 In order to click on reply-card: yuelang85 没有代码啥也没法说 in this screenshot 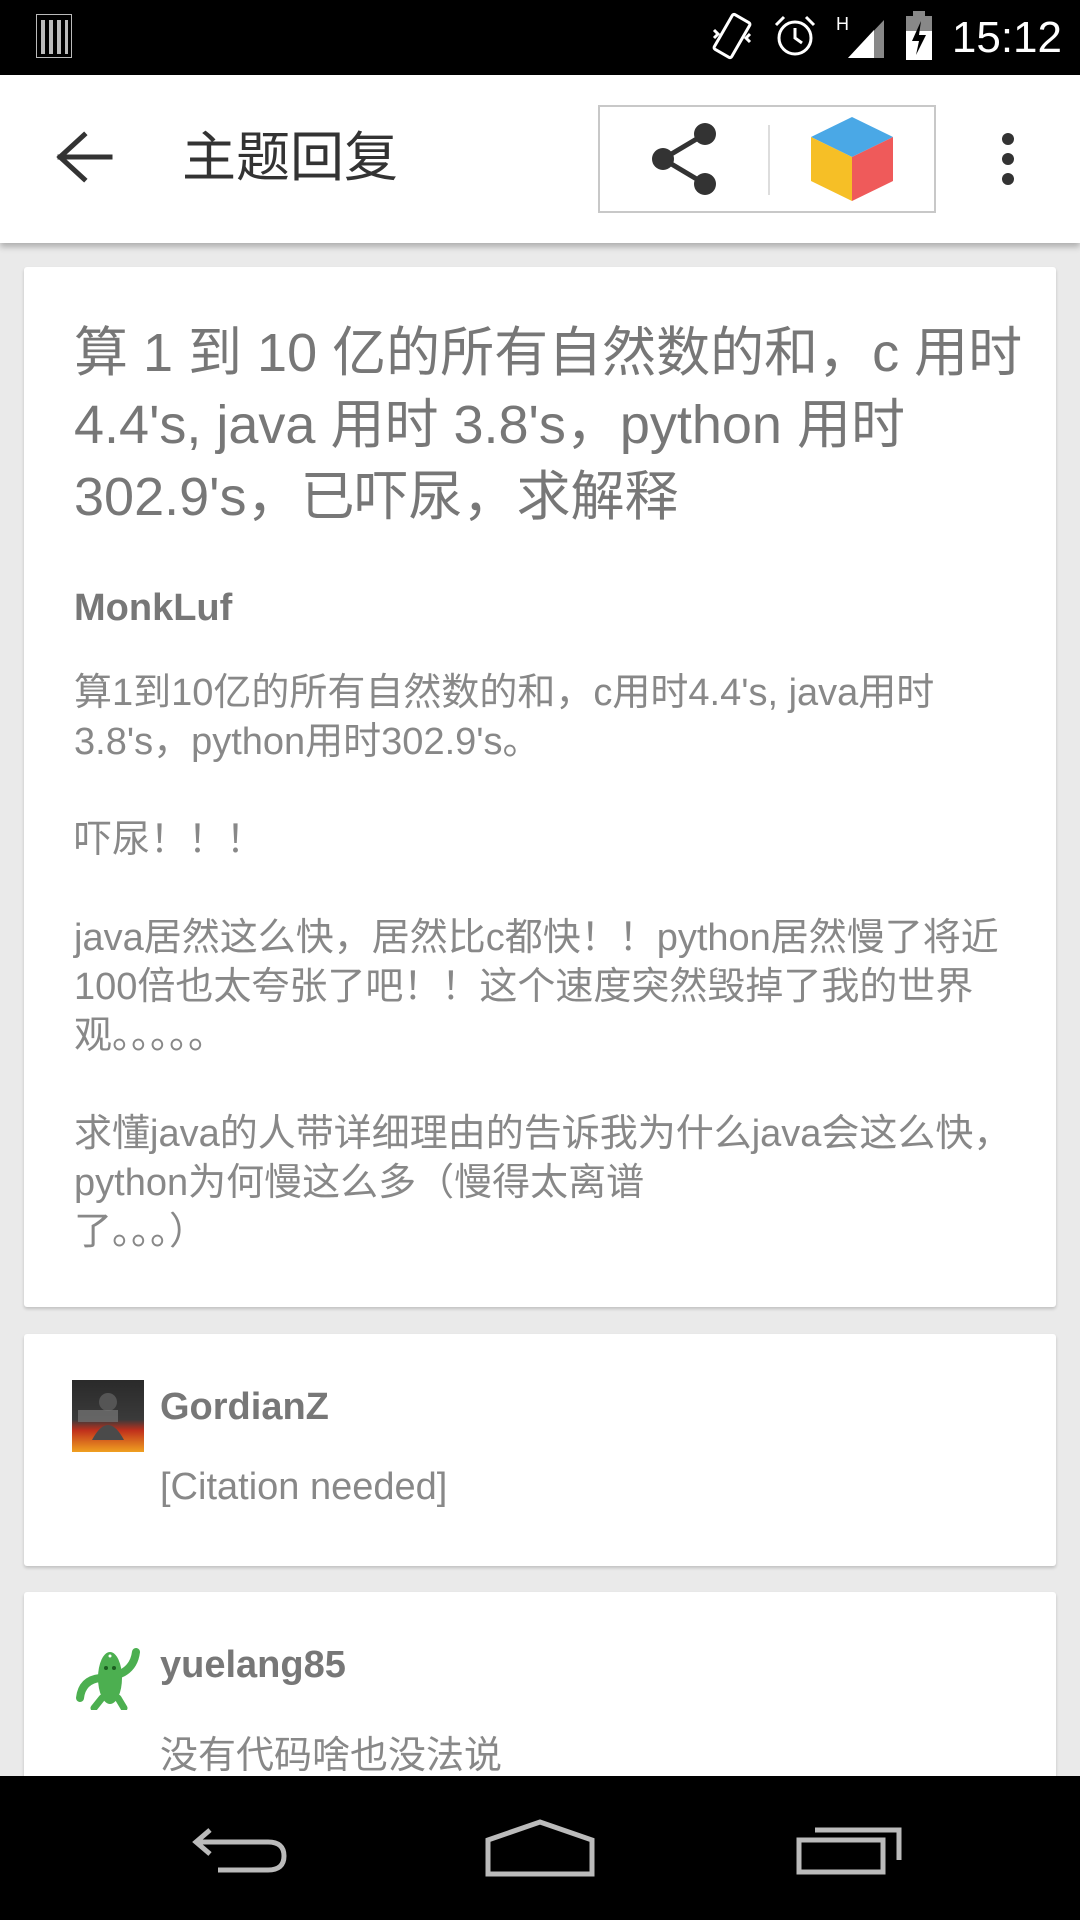, I will do `click(540, 1684)`.